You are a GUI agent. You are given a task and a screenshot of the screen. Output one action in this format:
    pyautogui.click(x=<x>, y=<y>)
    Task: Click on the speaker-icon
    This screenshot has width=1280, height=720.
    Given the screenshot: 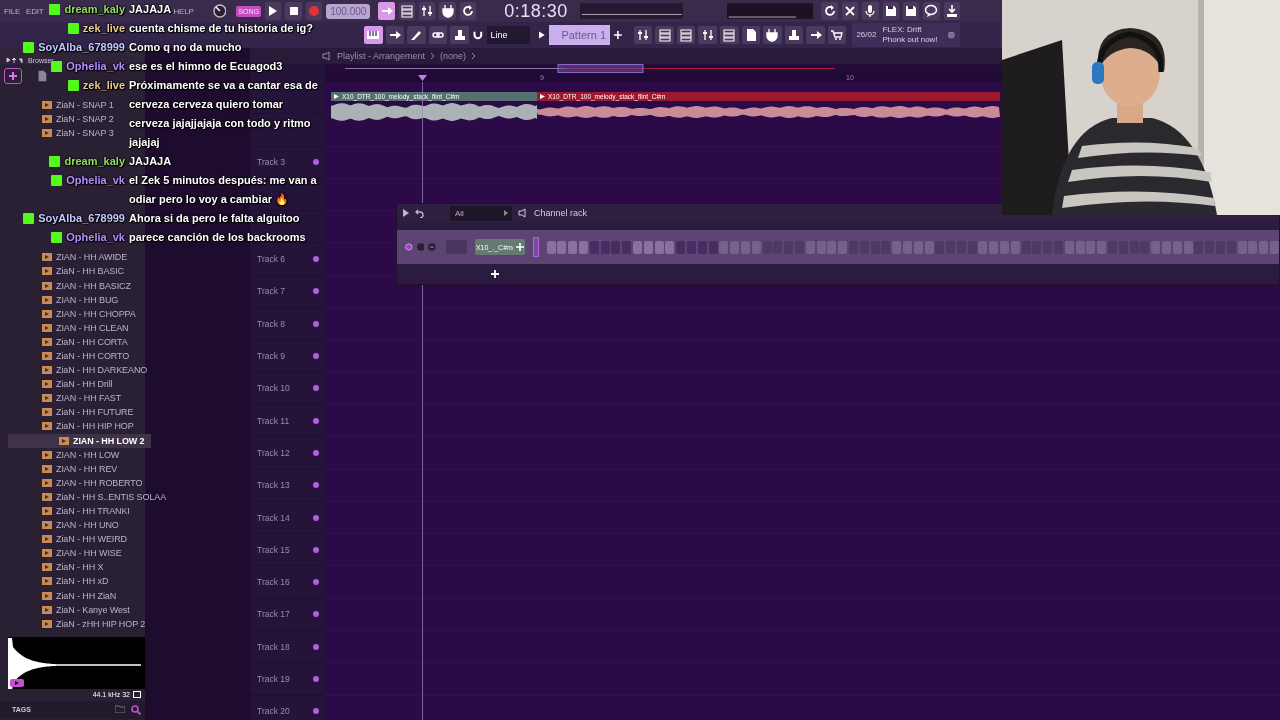 What is the action you would take?
    pyautogui.click(x=327, y=56)
    